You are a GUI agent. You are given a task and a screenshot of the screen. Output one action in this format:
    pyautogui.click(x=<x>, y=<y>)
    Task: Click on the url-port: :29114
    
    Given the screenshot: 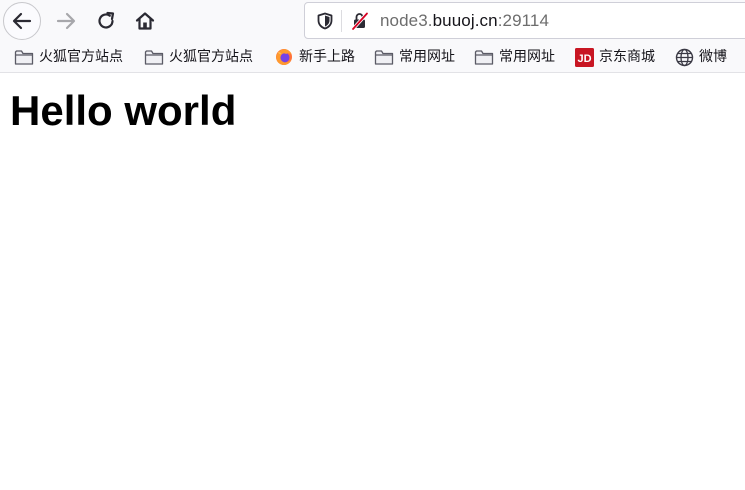 What is the action you would take?
    pyautogui.click(x=523, y=20)
    